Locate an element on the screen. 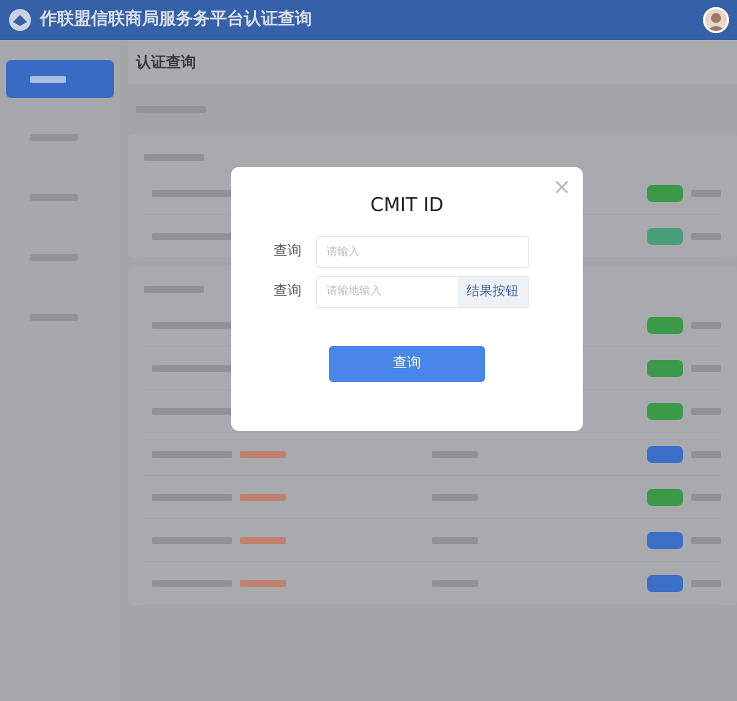 This screenshot has height=701, width=737. sidebar-item is located at coordinates (60, 79).